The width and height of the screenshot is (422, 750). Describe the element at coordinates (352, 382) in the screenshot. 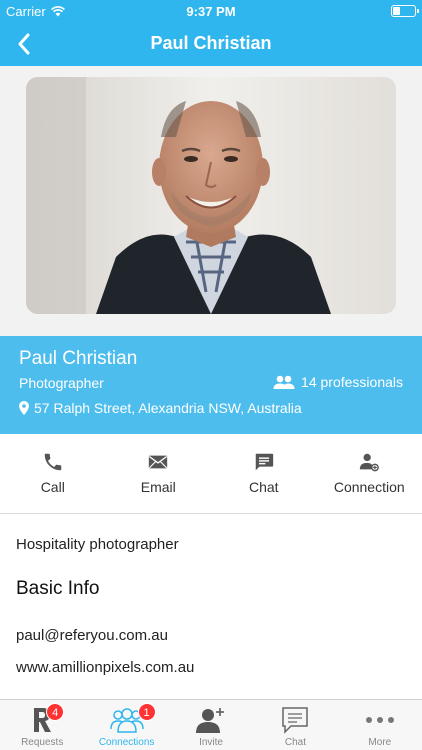

I see `professionals-label: 14 professionals` at that location.